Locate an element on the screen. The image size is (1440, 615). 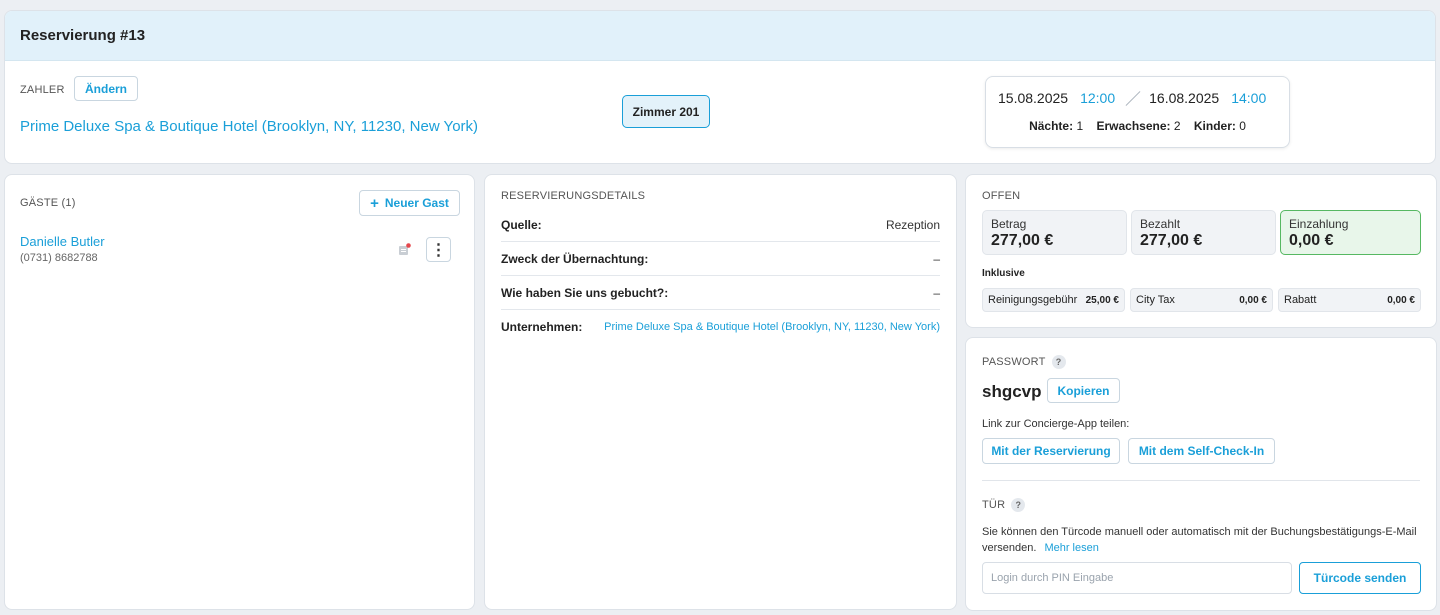
deposit-box: Einzahlung 0,00 € is located at coordinates (1350, 232).